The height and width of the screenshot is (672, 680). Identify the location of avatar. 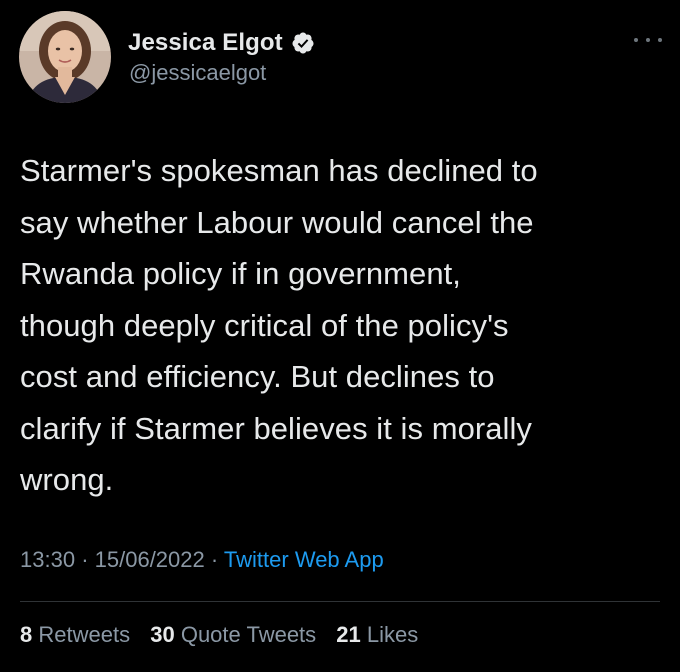
(65, 57).